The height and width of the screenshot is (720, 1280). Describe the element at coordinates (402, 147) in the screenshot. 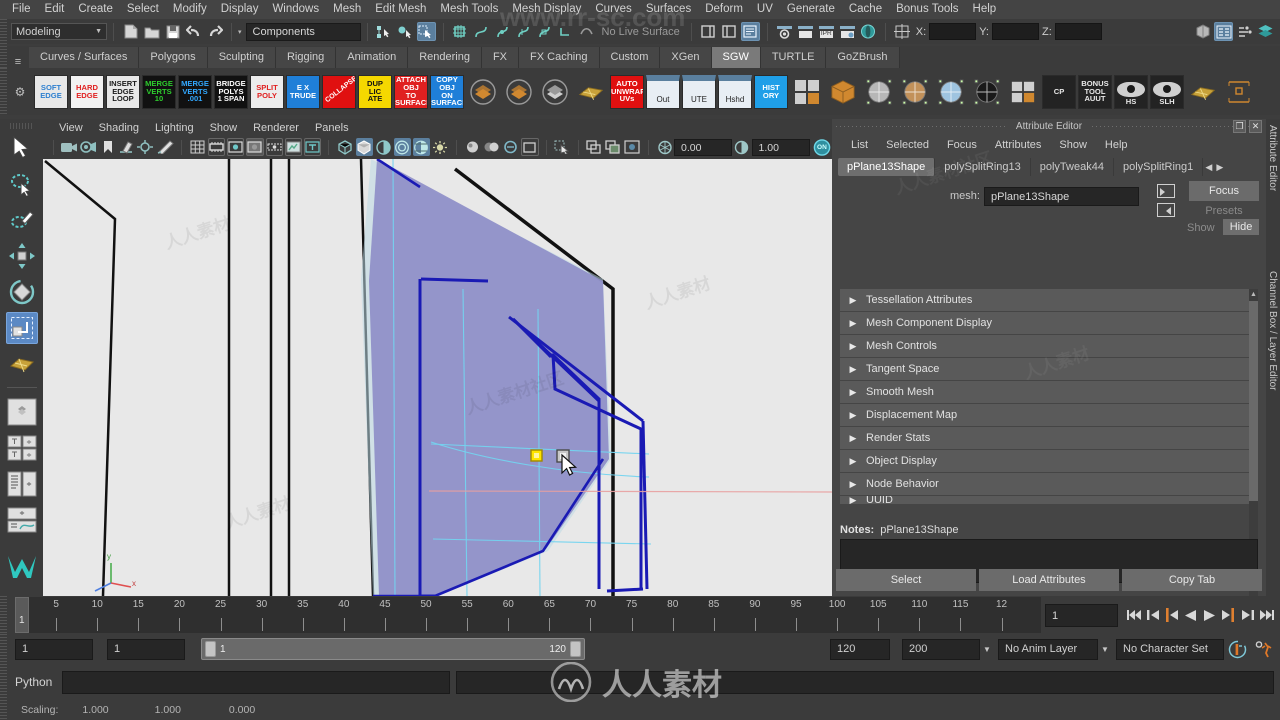

I see `textured-icon` at that location.